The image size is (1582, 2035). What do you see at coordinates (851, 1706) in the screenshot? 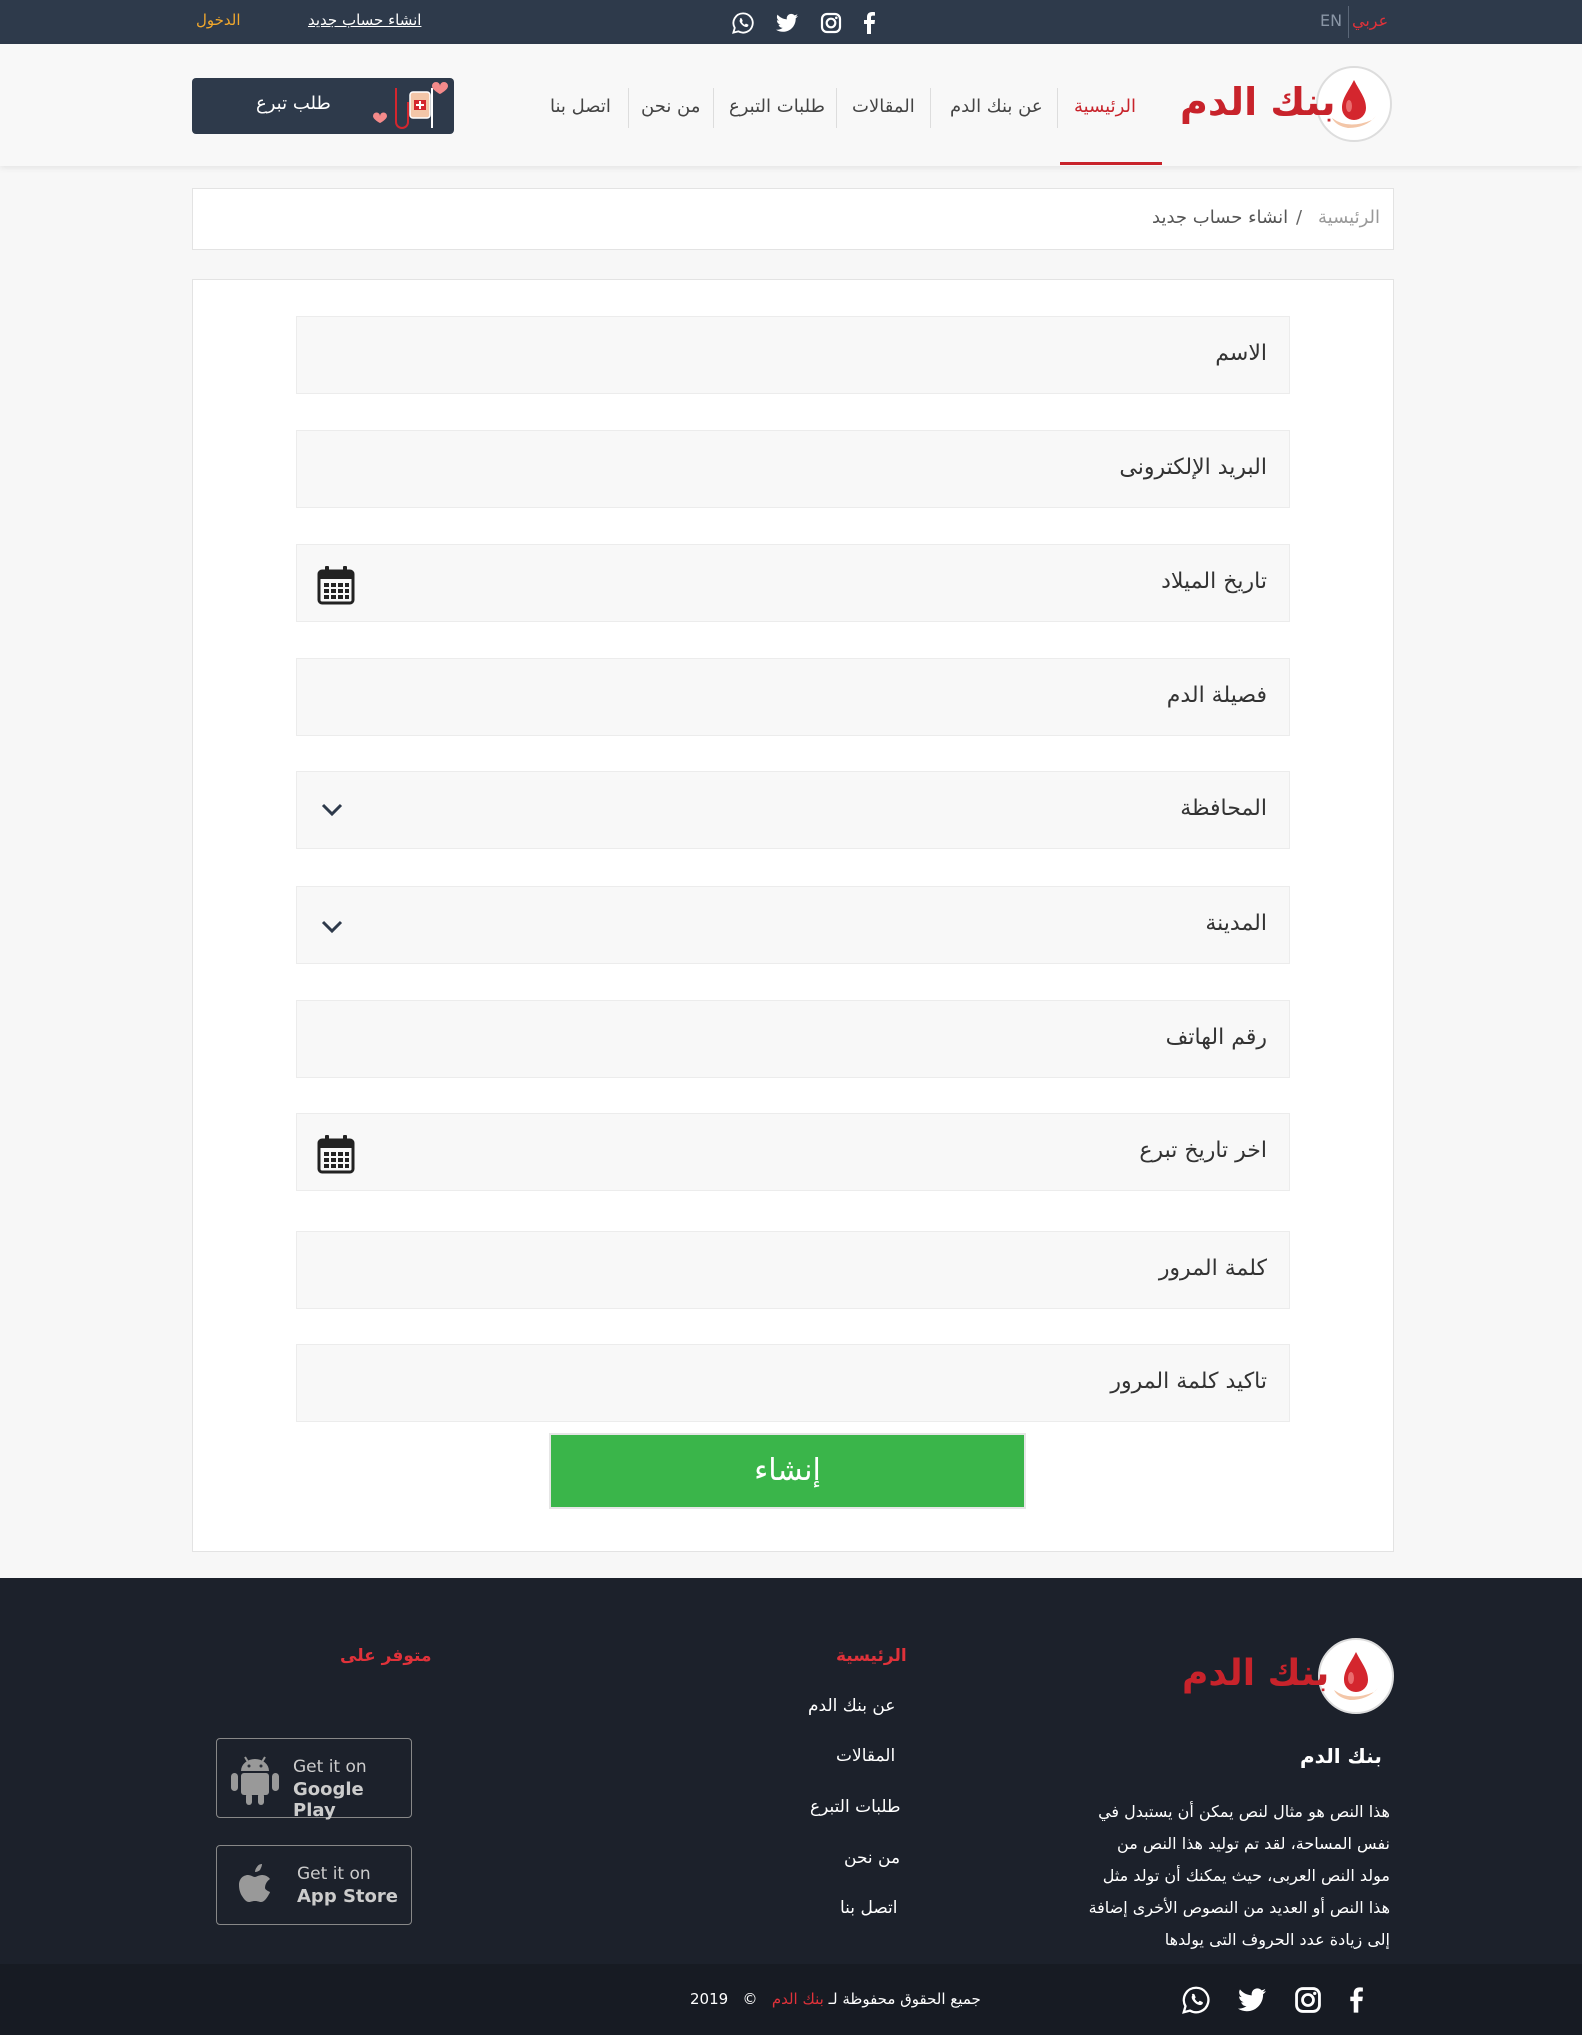
I see `footer-link-about-bank: عن بنك الدم` at bounding box center [851, 1706].